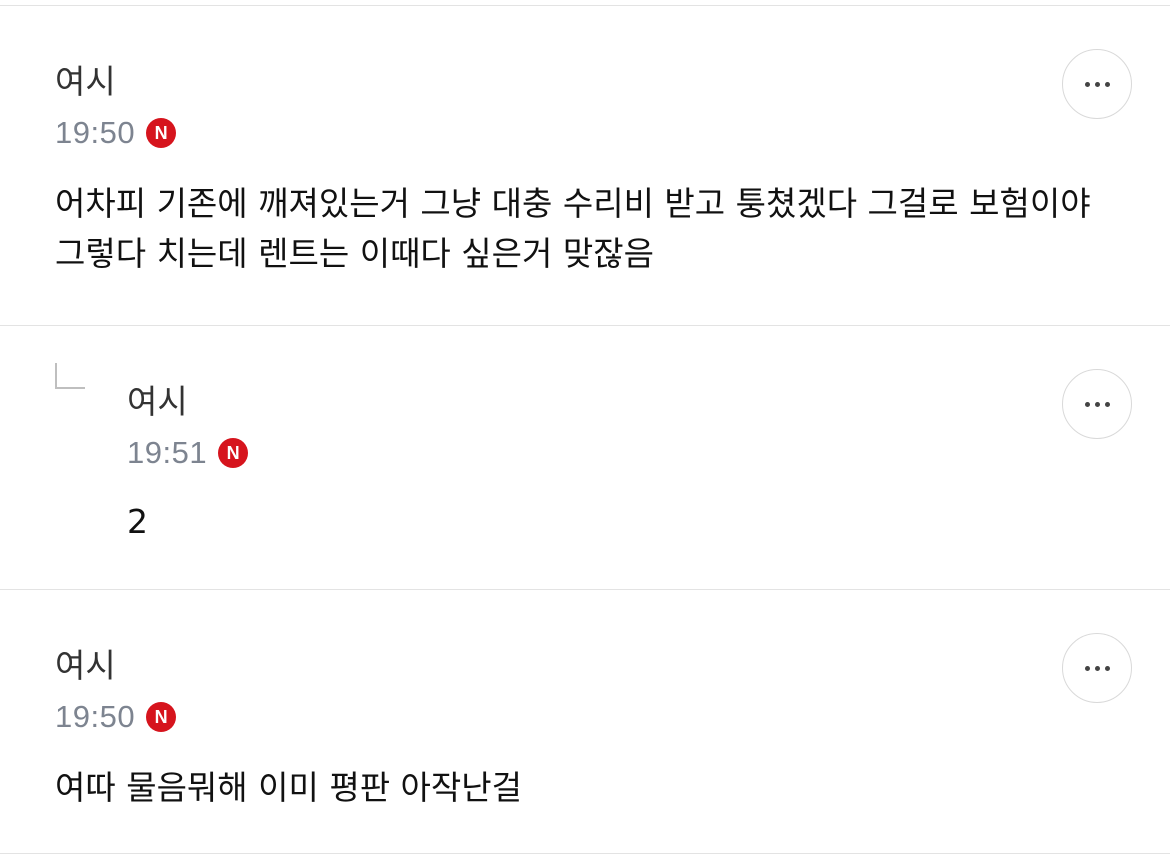  What do you see at coordinates (585, 853) in the screenshot?
I see `bottom-divider` at bounding box center [585, 853].